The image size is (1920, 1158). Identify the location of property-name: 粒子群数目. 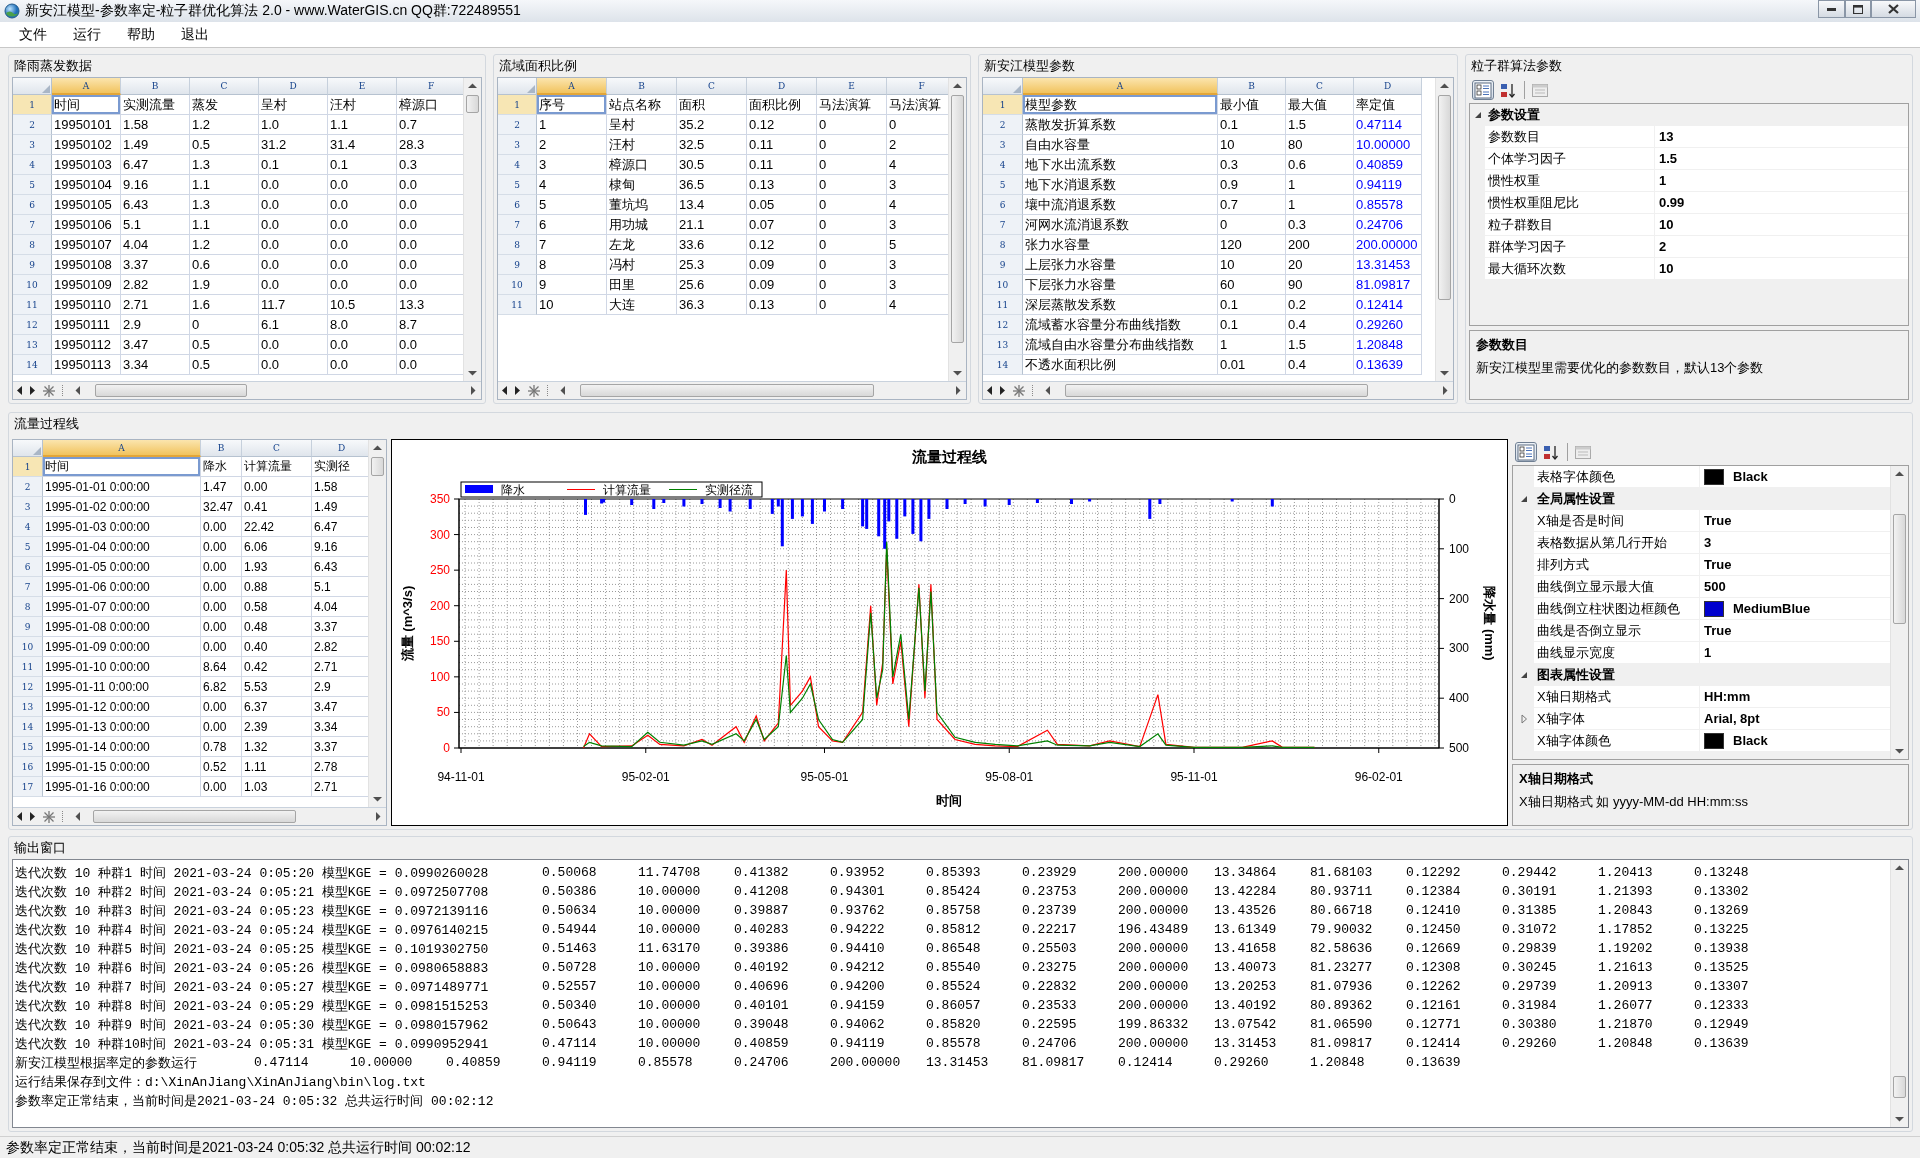
(1570, 225).